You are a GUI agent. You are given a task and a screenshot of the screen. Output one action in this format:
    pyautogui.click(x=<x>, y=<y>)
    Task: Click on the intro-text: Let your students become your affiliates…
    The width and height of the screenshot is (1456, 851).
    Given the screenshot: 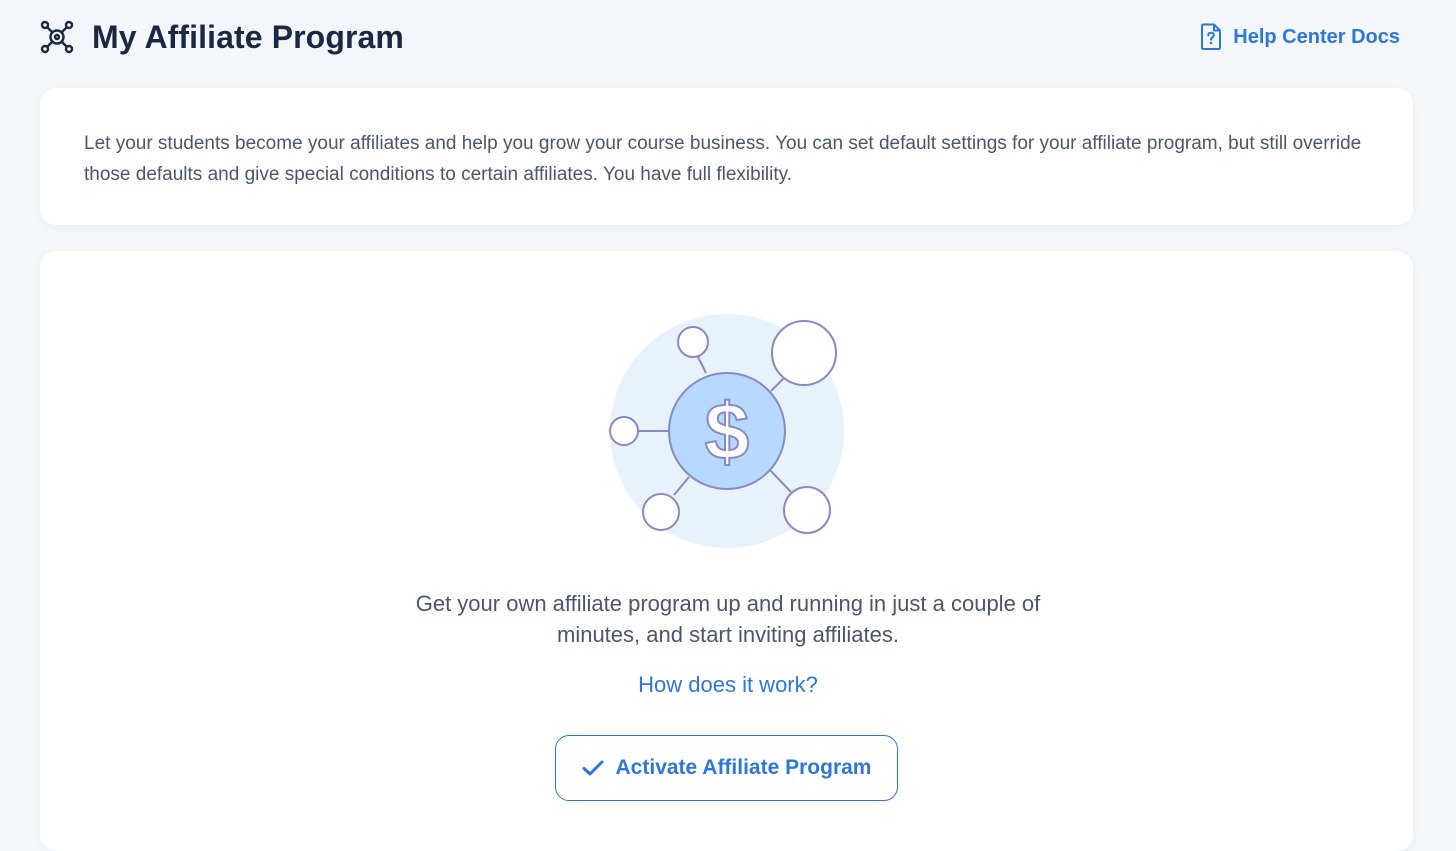 What is the action you would take?
    pyautogui.click(x=723, y=159)
    